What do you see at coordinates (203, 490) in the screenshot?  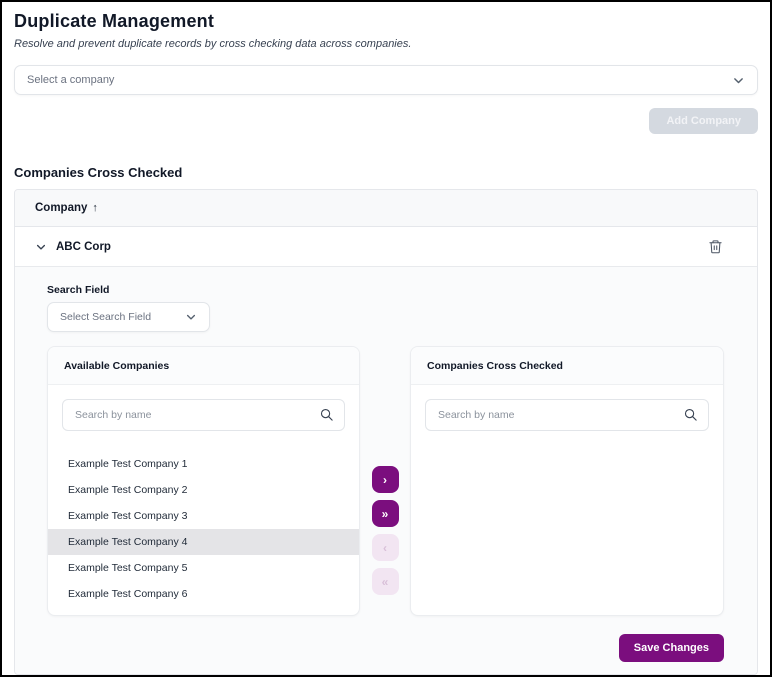 I see `available-company-item: Example Test Company 2` at bounding box center [203, 490].